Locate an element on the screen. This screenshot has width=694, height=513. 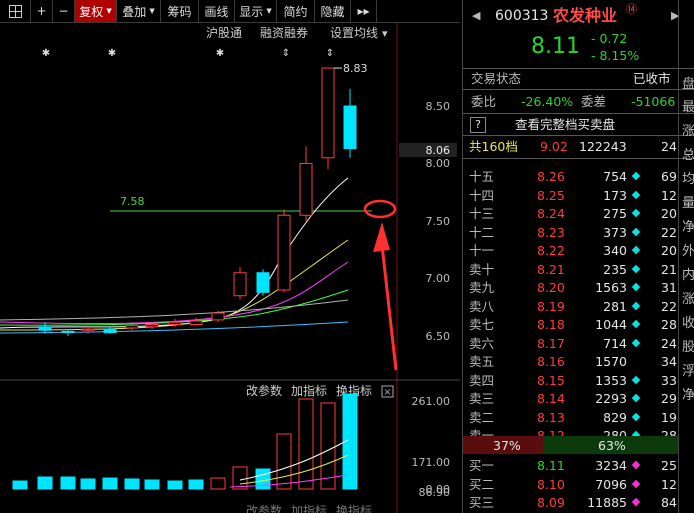
ask-cnt: 19 is located at coordinates (669, 417).